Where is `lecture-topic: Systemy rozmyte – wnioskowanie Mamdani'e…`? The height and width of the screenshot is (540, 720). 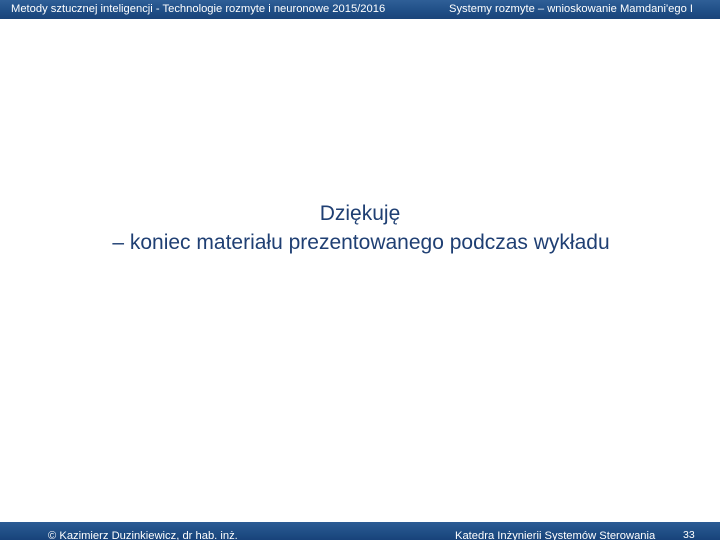
lecture-topic: Systemy rozmyte – wnioskowanie Mamdani'e… is located at coordinates (571, 9).